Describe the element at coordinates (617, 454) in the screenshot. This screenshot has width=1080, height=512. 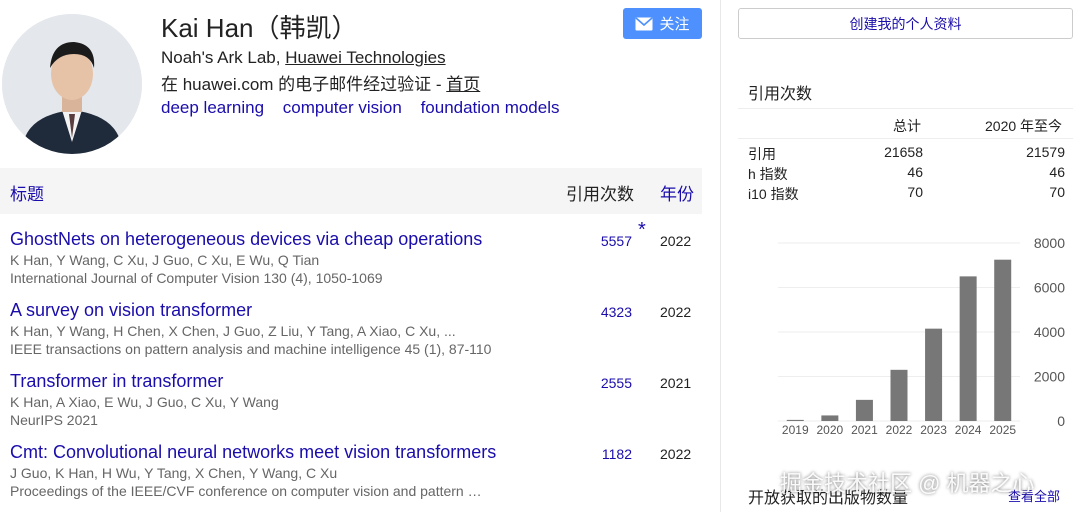
I see `citation-count: 1182` at that location.